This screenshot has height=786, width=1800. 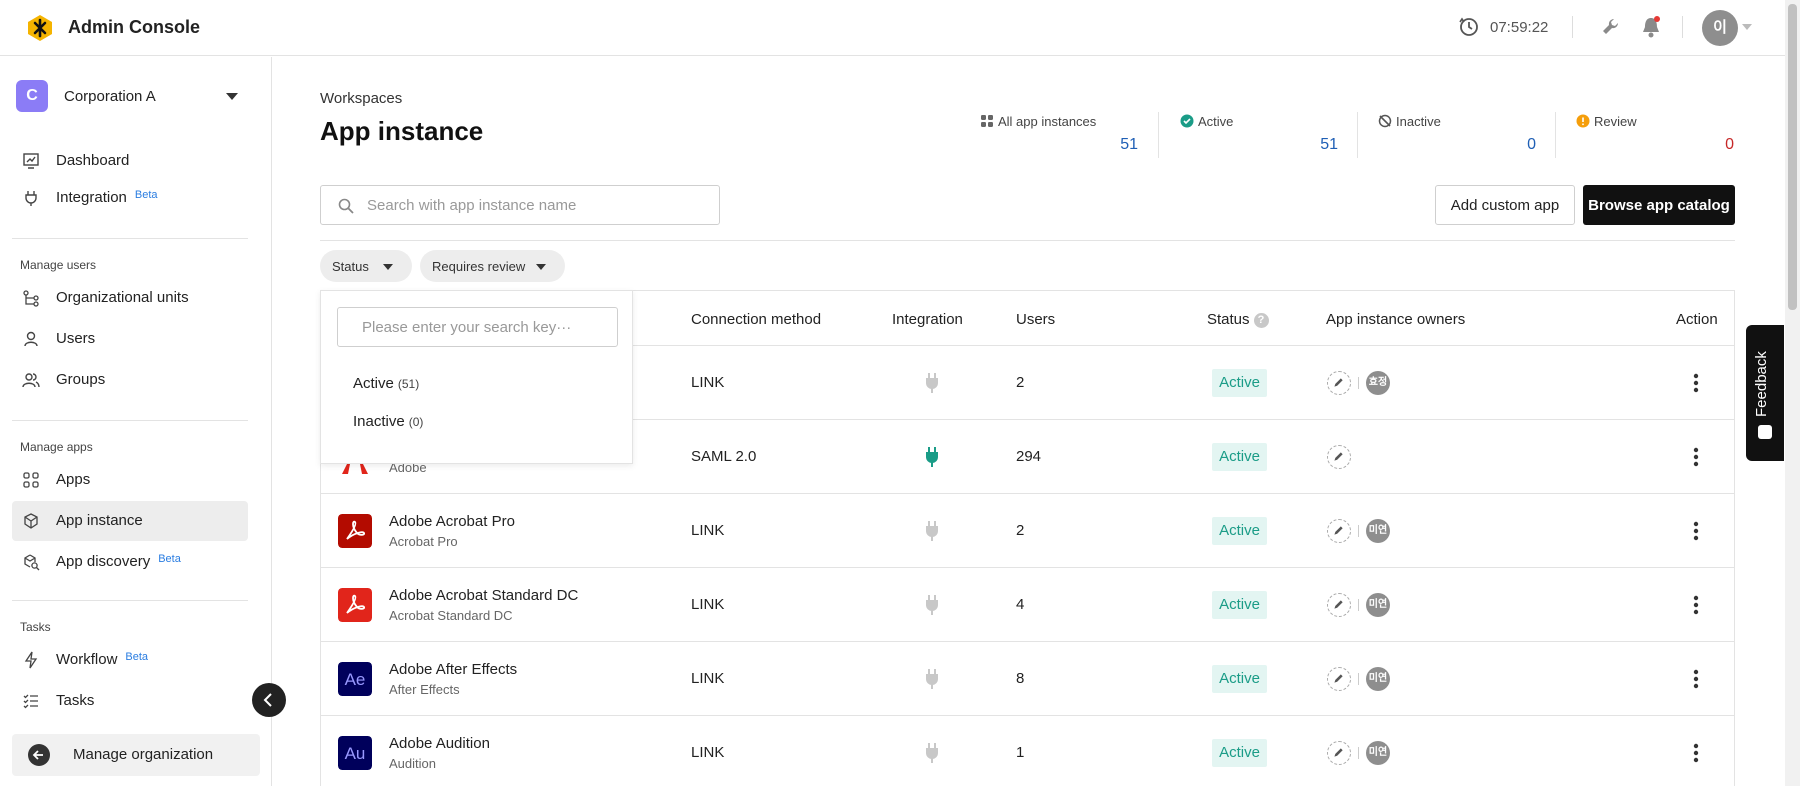 I want to click on collapse-sidebar-button, so click(x=269, y=700).